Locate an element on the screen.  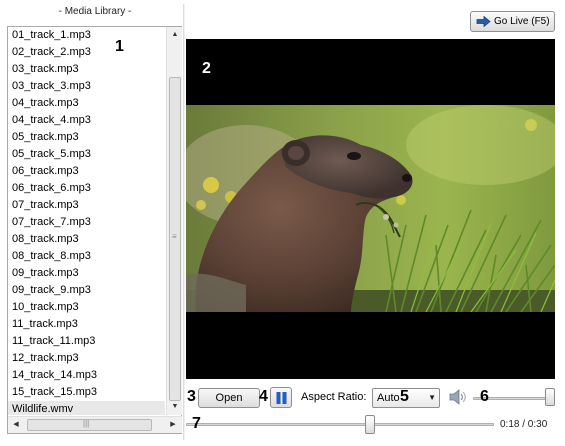
media-library-item: 06_track.mp3 is located at coordinates (86, 171).